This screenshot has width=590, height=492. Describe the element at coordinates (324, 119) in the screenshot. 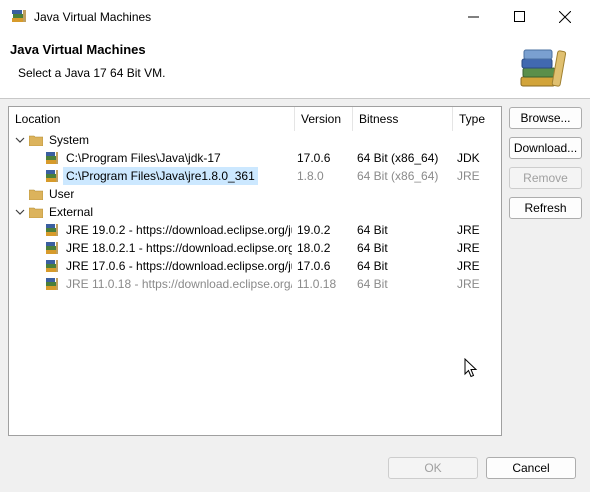

I see `column-header-version: Version` at that location.